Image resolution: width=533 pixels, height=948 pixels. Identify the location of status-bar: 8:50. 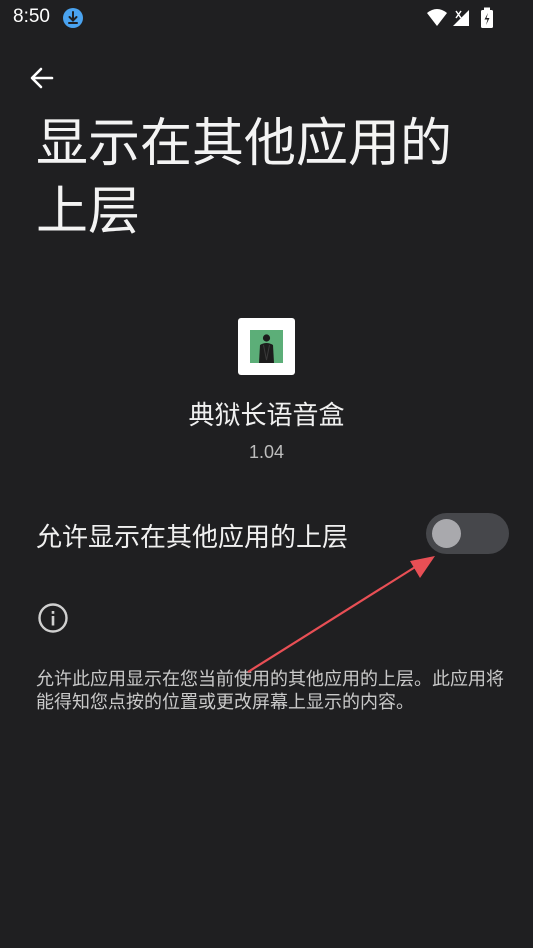
(266, 18).